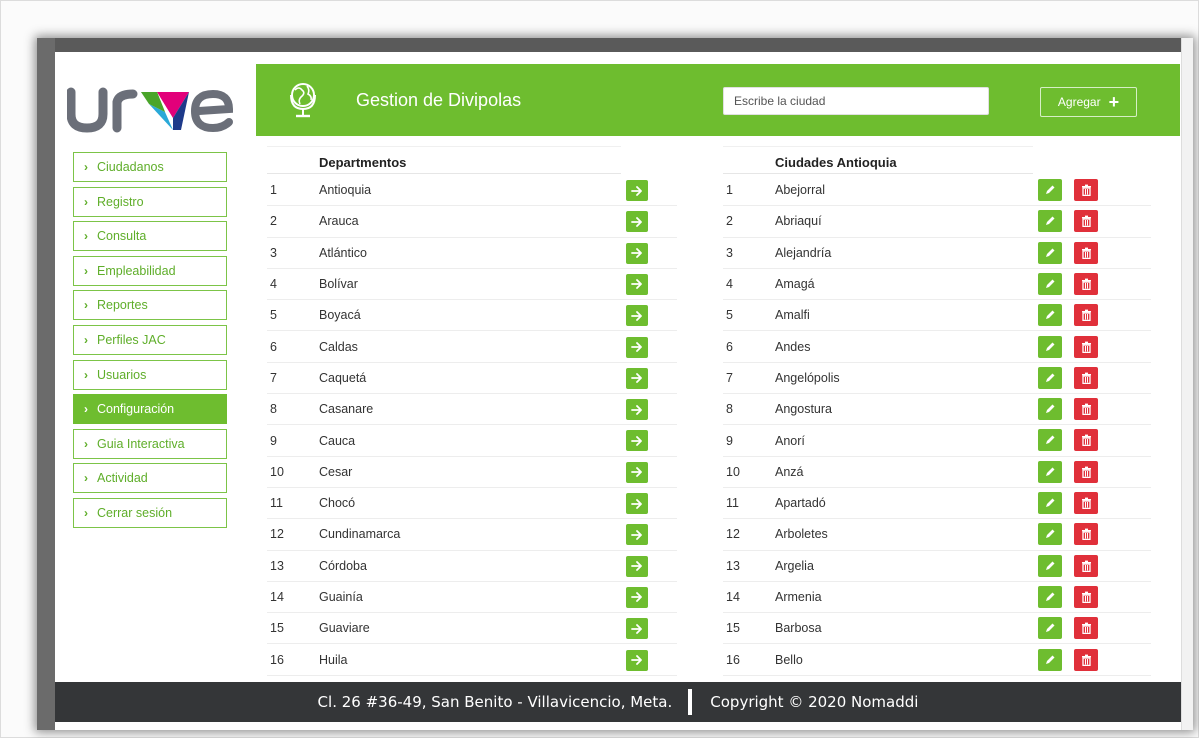 This screenshot has height=738, width=1199. Describe the element at coordinates (878, 160) in the screenshot. I see `cities-table-header: Ciudades Antioquia` at that location.